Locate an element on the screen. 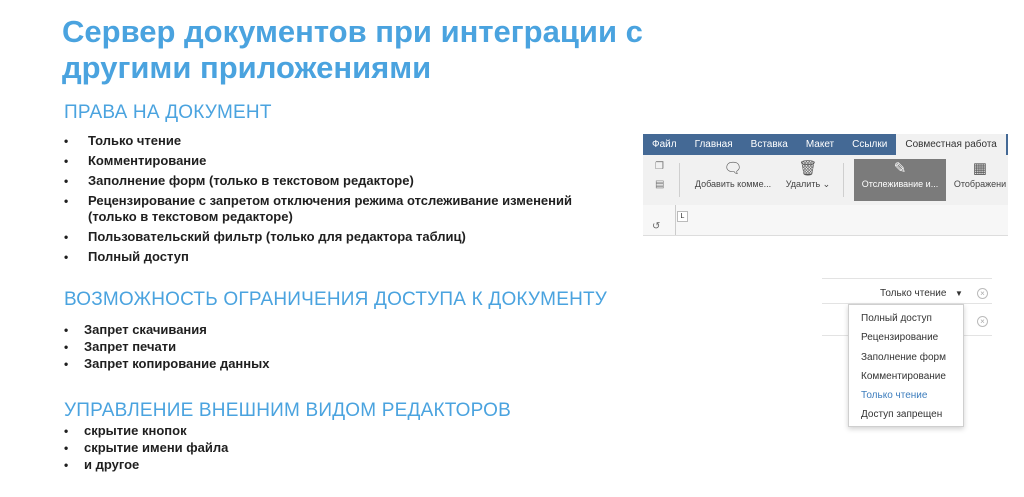 The image size is (1024, 497). chevron-down-icon: ⌄ is located at coordinates (825, 184).